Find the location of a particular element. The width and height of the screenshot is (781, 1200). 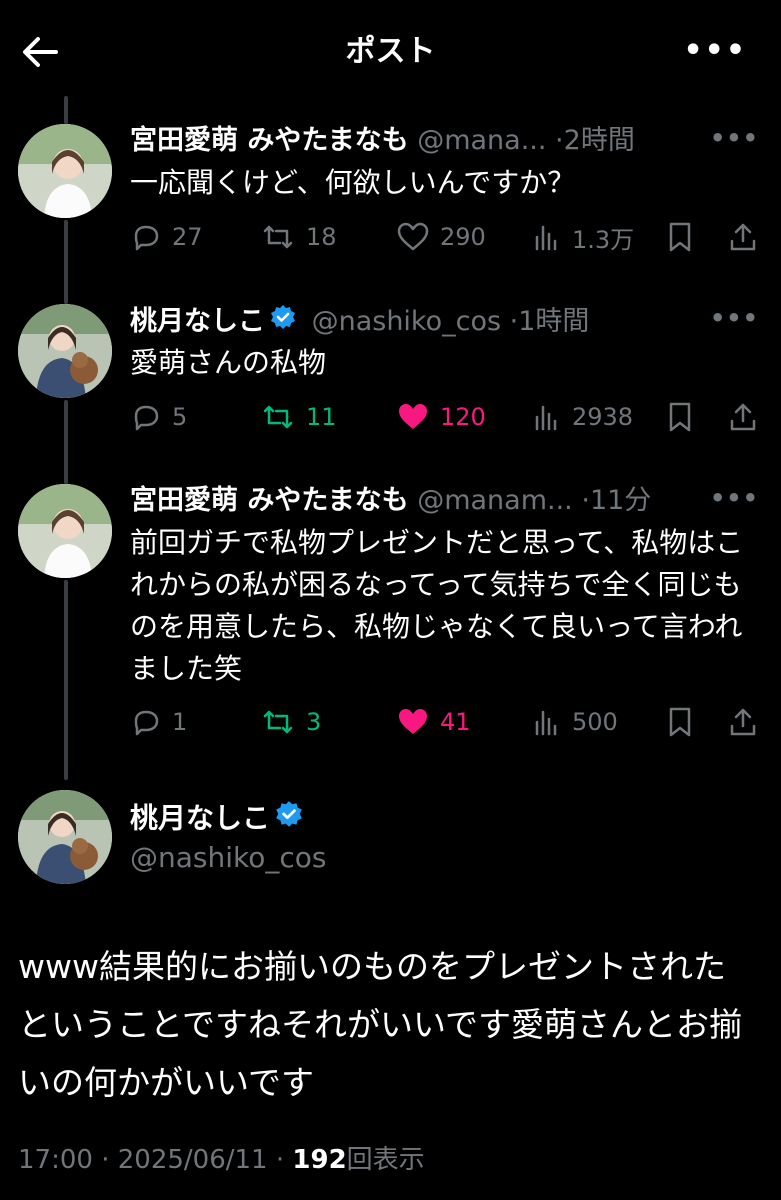

post-time: 1時間 is located at coordinates (553, 321).